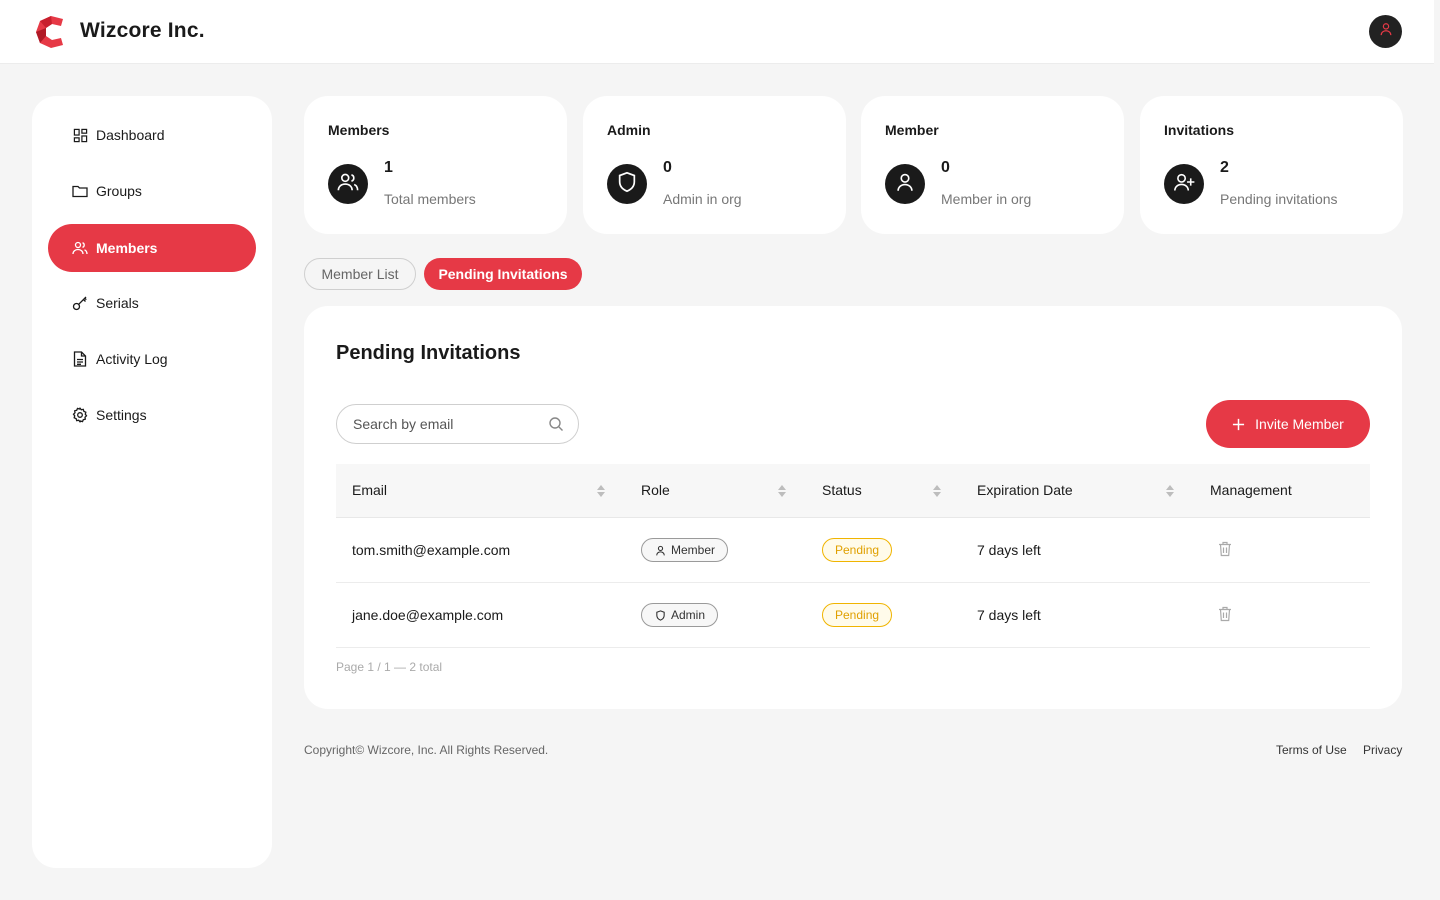 This screenshot has height=900, width=1440. What do you see at coordinates (121, 415) in the screenshot?
I see `sidebar-item-label: Settings` at bounding box center [121, 415].